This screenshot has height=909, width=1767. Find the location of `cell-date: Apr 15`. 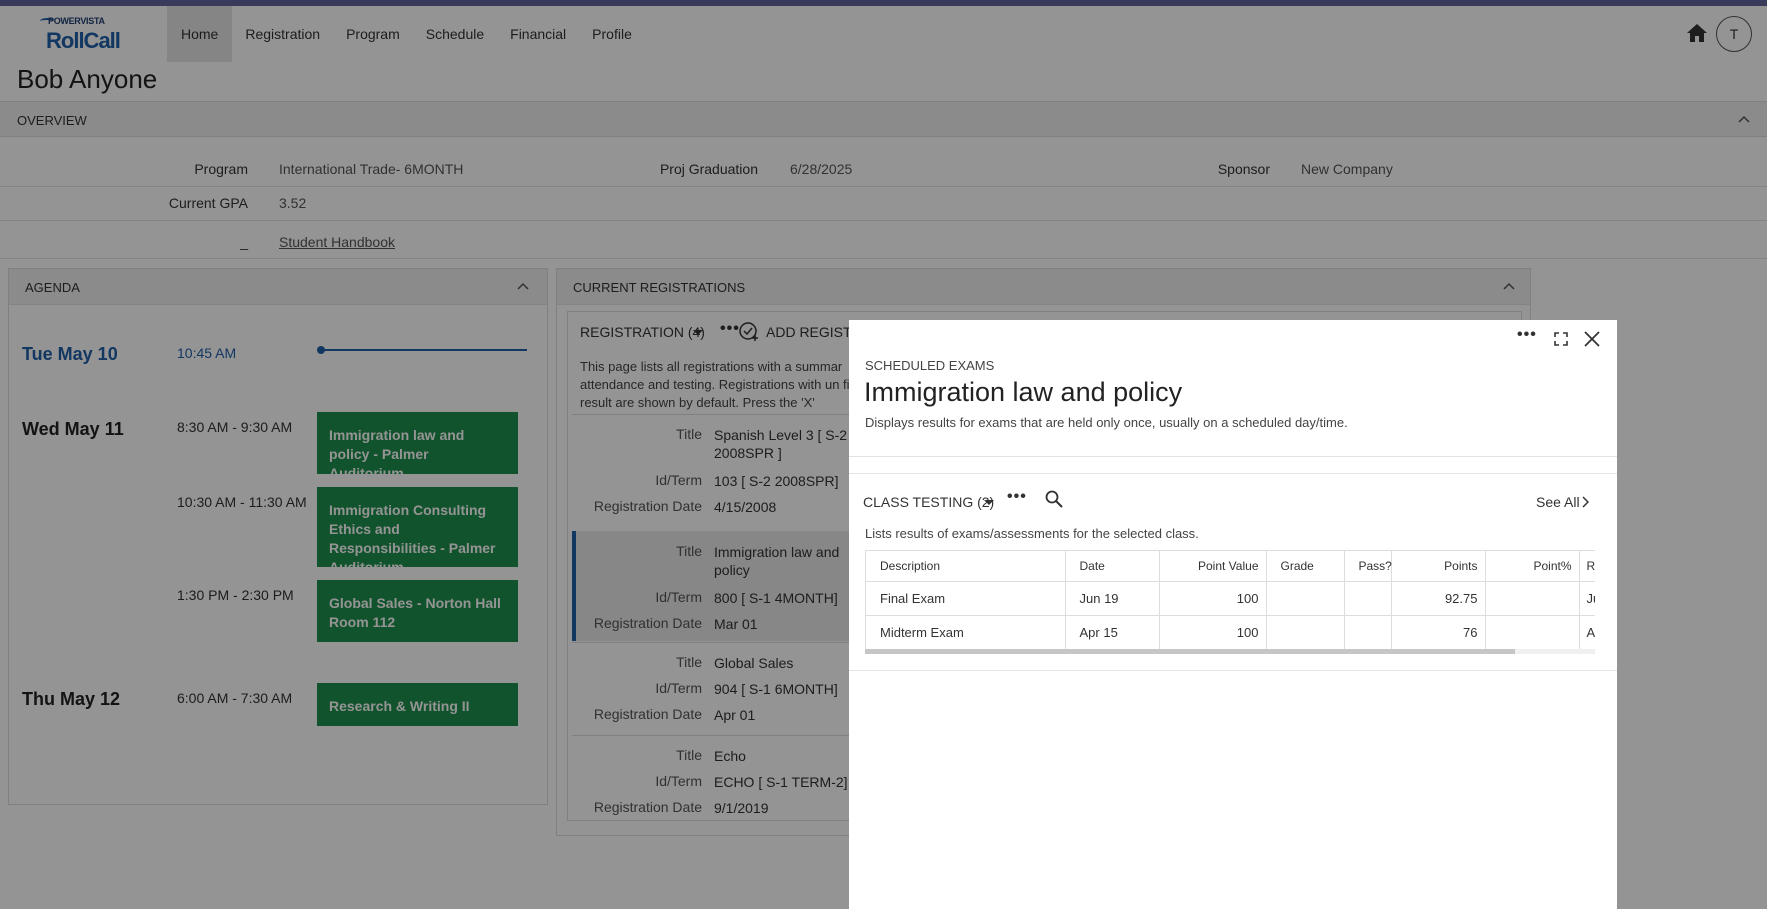

cell-date: Apr 15 is located at coordinates (1112, 632).